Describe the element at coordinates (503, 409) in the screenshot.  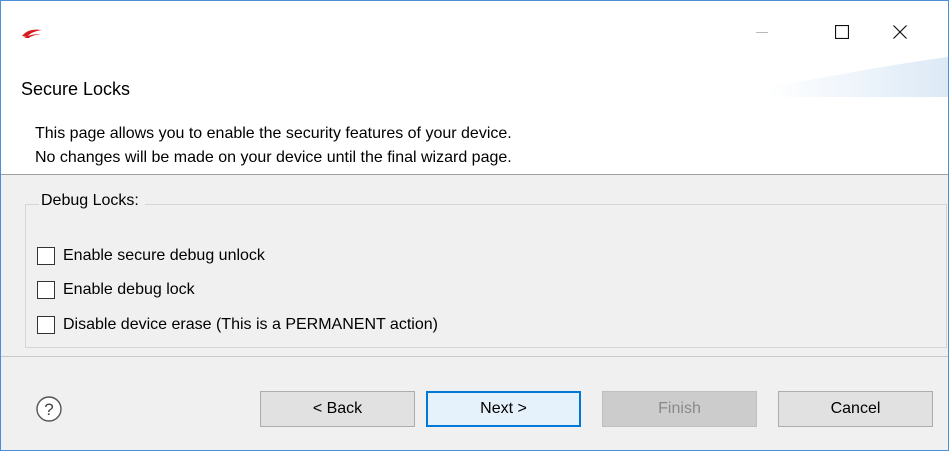
I see `next-button: Next >` at that location.